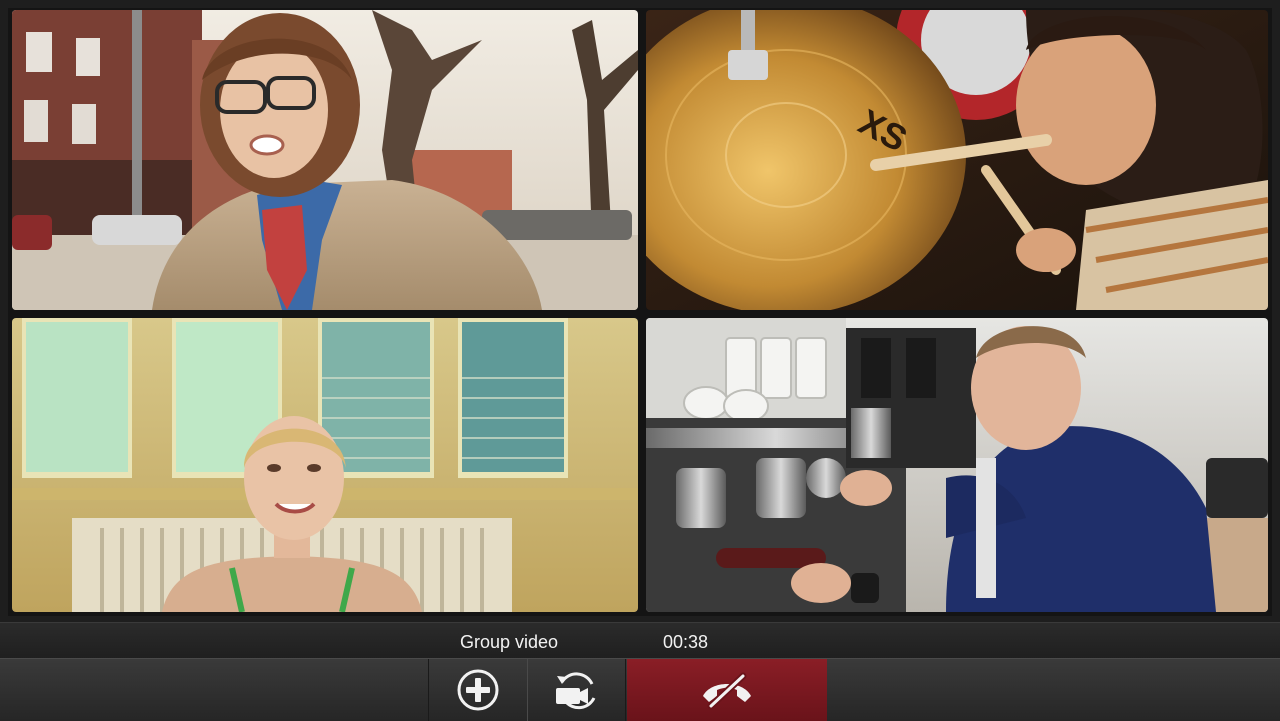 The width and height of the screenshot is (1280, 721). I want to click on hang-up-icon, so click(727, 691).